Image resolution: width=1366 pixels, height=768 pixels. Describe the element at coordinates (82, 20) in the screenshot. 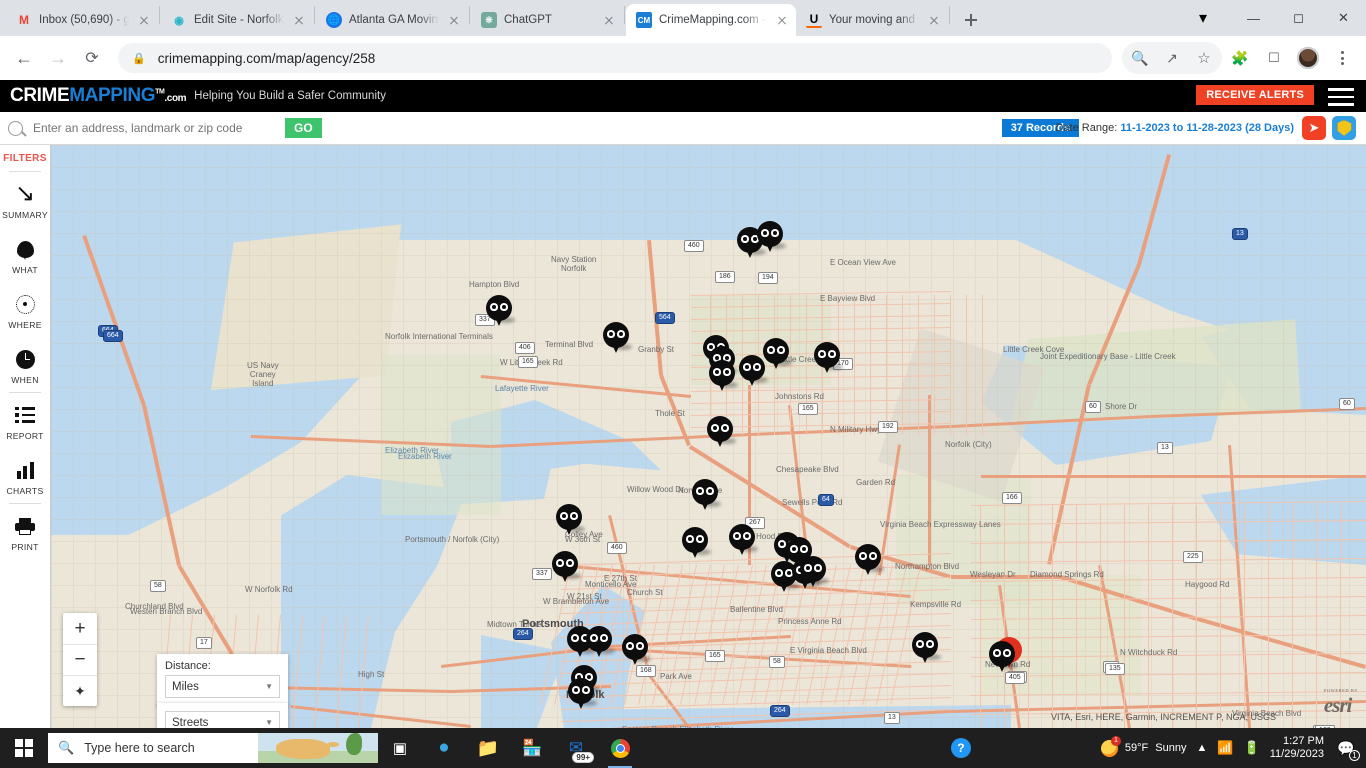

I see `browser-tab-0: M Inbox (50,690) - greg` at that location.